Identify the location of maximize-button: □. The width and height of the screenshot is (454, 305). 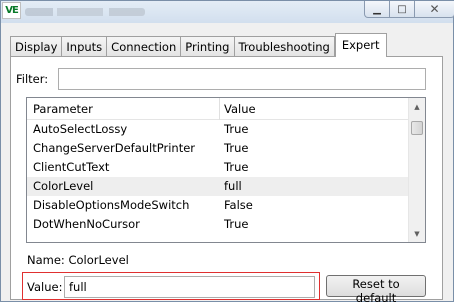
(402, 9).